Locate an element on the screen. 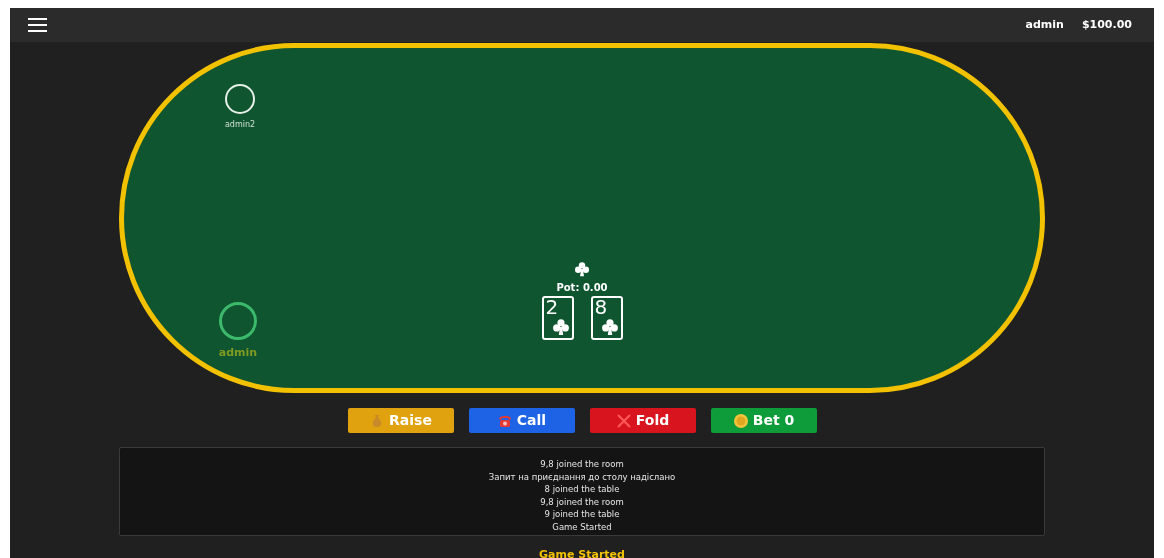  cross-icon is located at coordinates (623, 420).